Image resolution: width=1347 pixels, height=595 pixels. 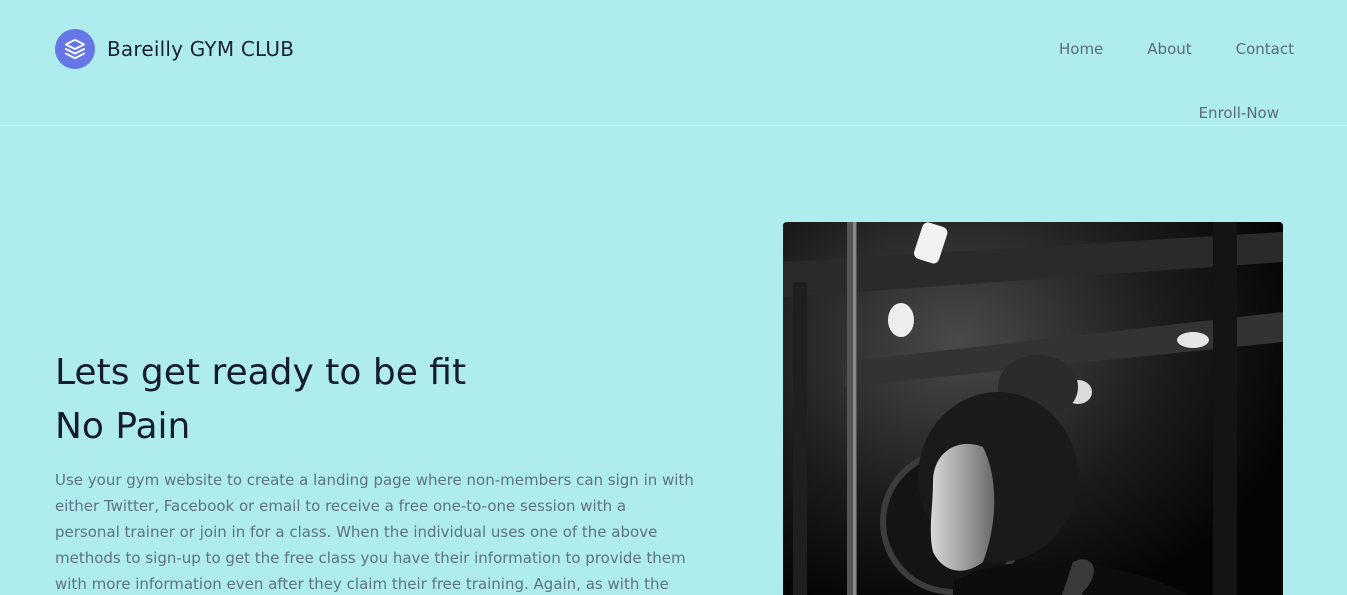 I want to click on nav-about: About, so click(x=1169, y=49).